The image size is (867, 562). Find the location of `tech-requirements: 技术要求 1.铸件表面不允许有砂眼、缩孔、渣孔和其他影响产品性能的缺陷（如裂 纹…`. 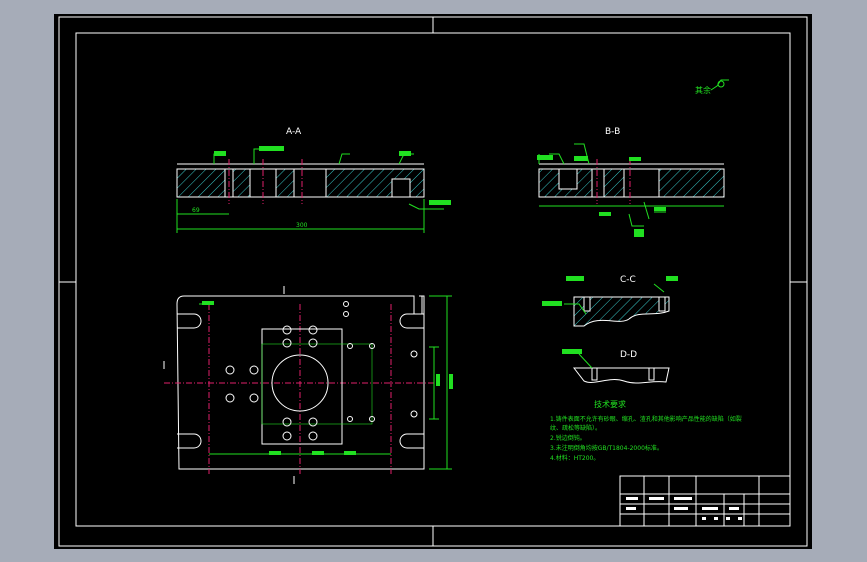

tech-requirements: 技术要求 1.铸件表面不允许有砂眼、缩孔、渣孔和其他影响产品性能的缺陷（如裂 纹… is located at coordinates (646, 430).